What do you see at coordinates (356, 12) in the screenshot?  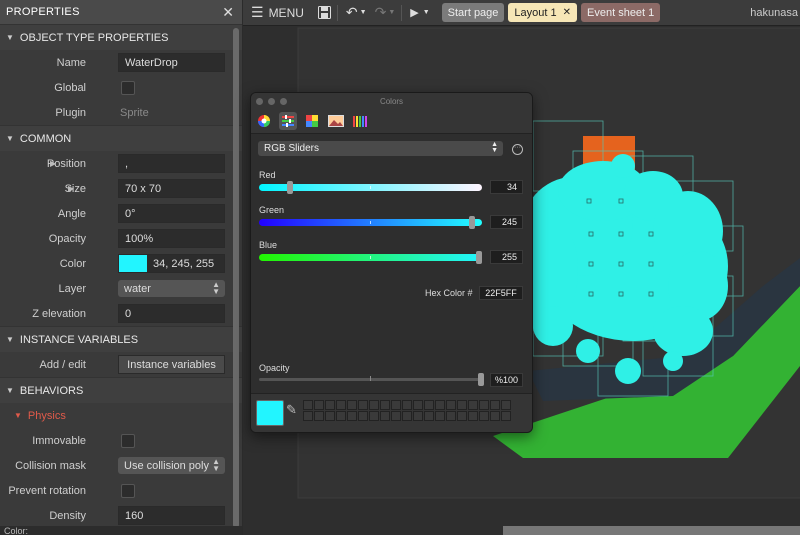 I see `undo-button: ↶ ▼` at bounding box center [356, 12].